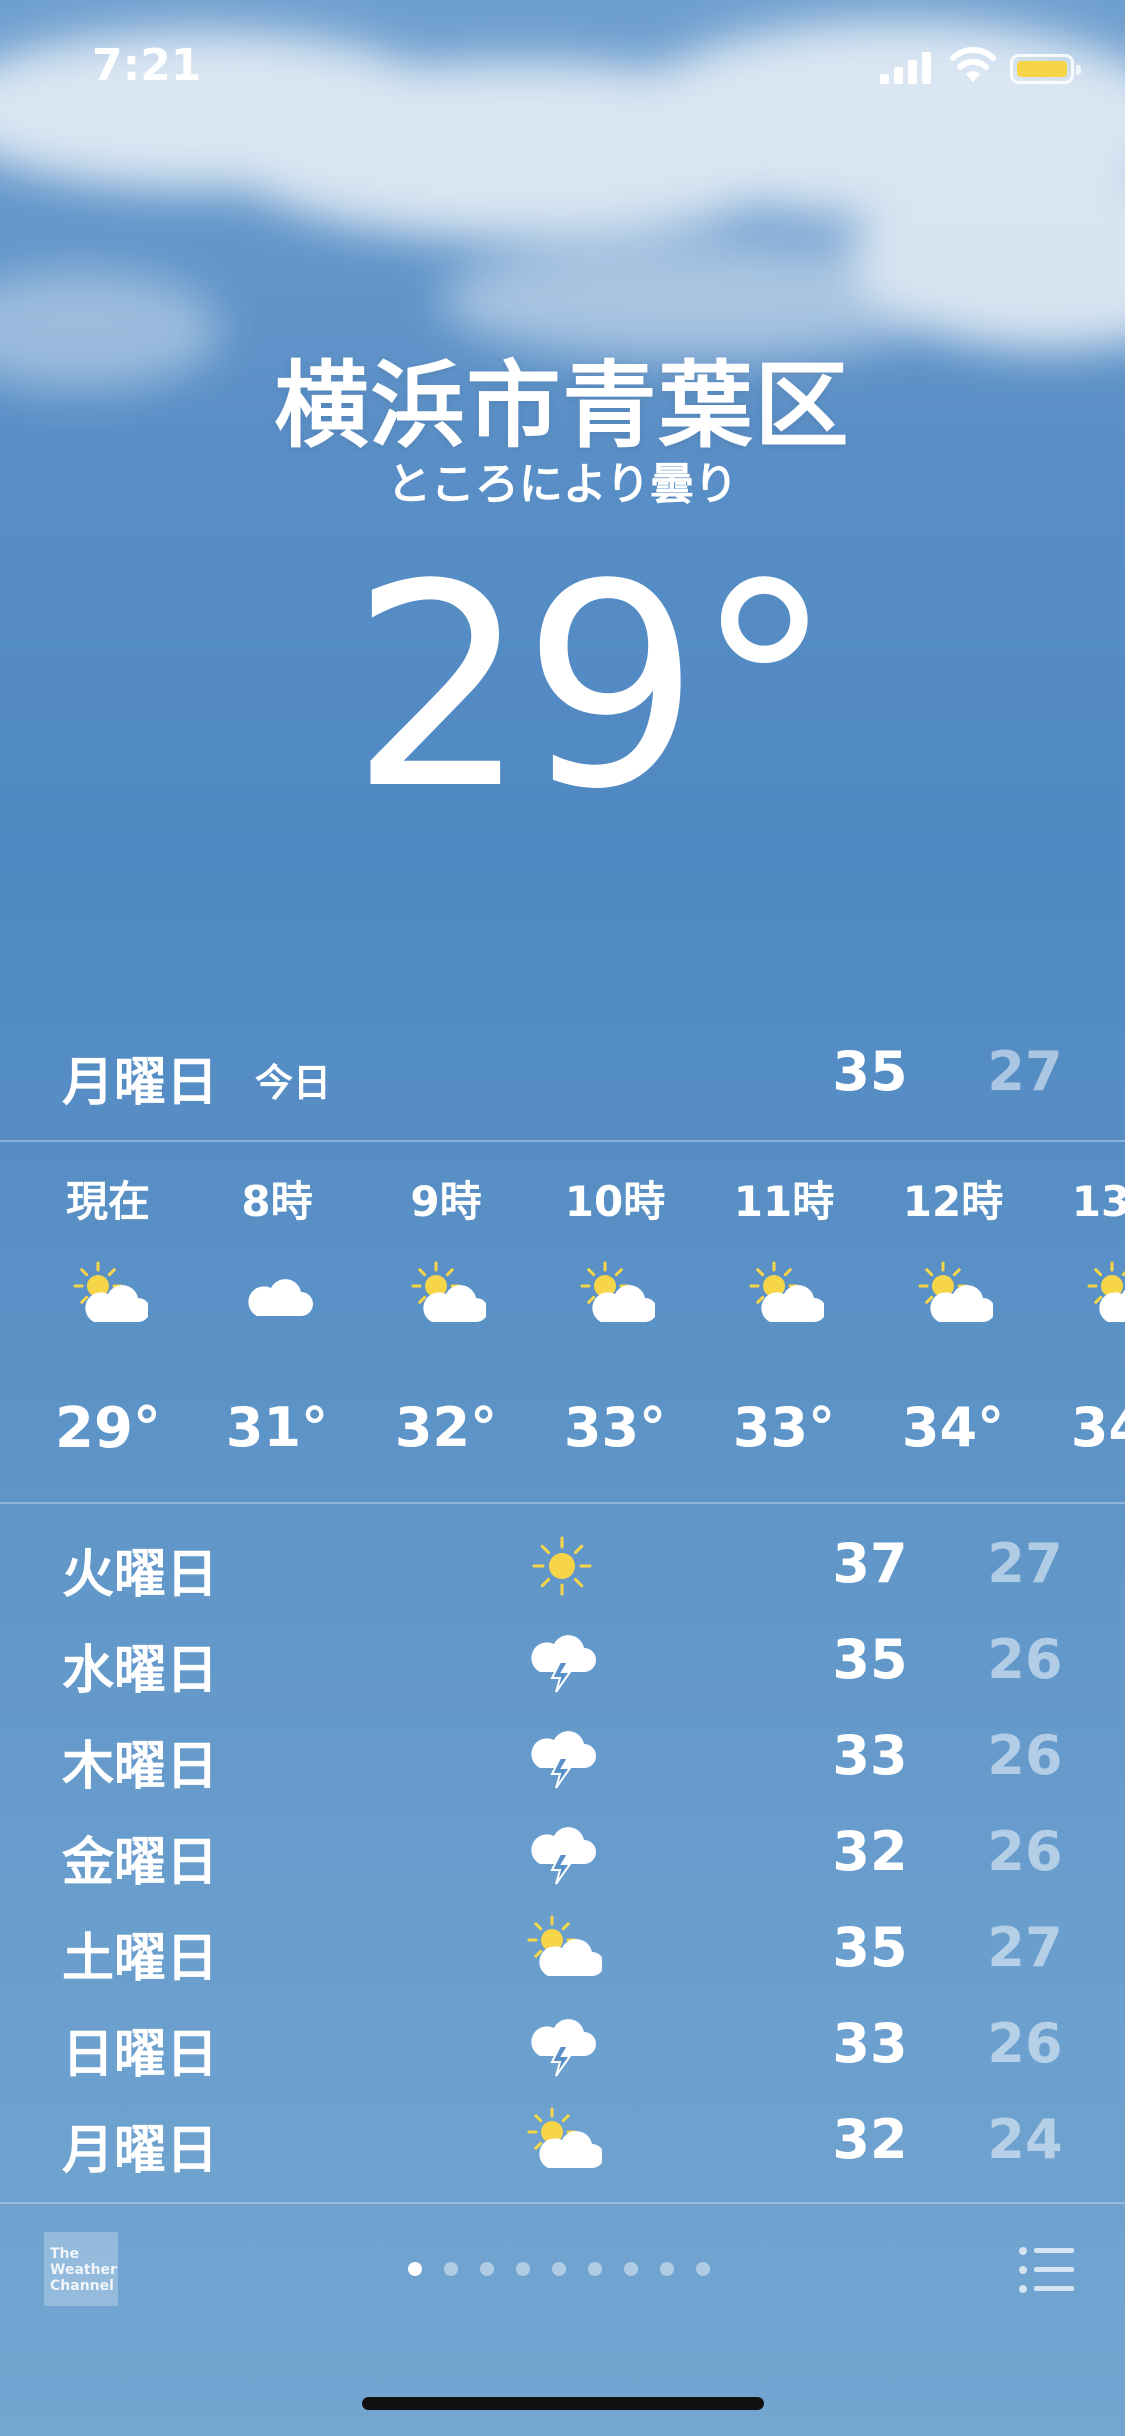 This screenshot has height=2436, width=1125. Describe the element at coordinates (140, 1959) in the screenshot. I see `daily-day: 土曜日` at that location.